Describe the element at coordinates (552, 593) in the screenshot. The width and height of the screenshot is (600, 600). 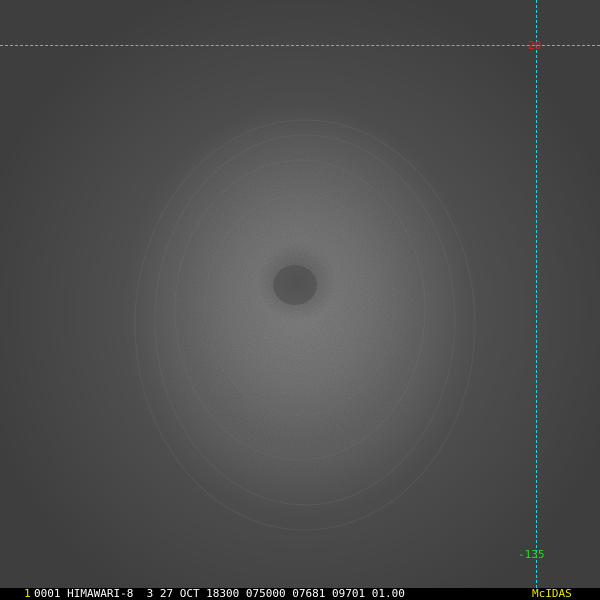
I see `mcidas-logo: McIDAS` at that location.